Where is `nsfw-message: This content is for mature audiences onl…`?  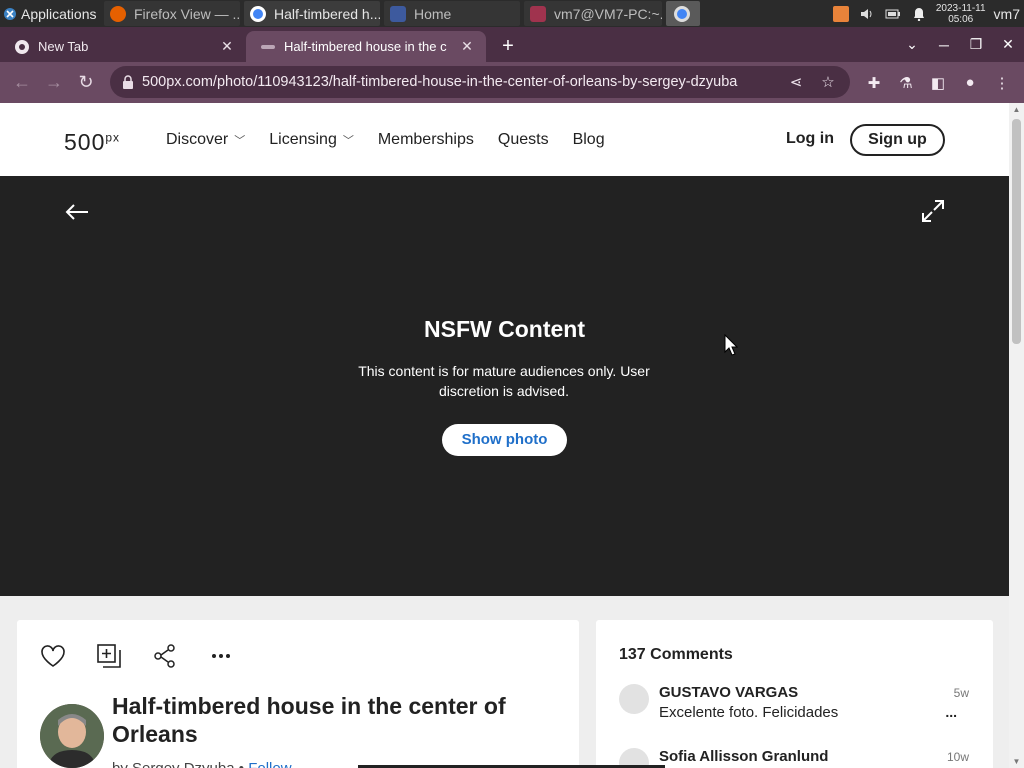 nsfw-message: This content is for mature audiences onl… is located at coordinates (504, 381).